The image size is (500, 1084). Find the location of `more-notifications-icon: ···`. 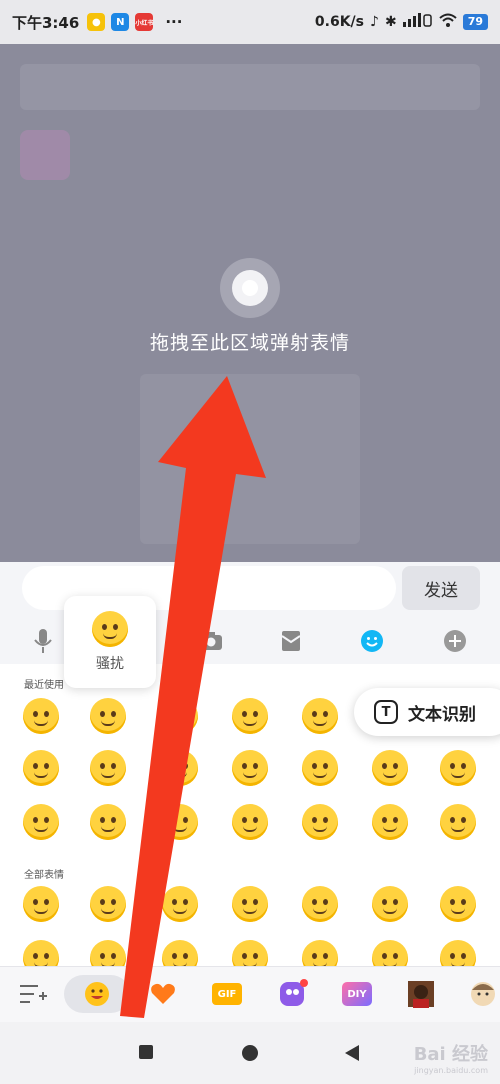

more-notifications-icon: ··· is located at coordinates (174, 22).